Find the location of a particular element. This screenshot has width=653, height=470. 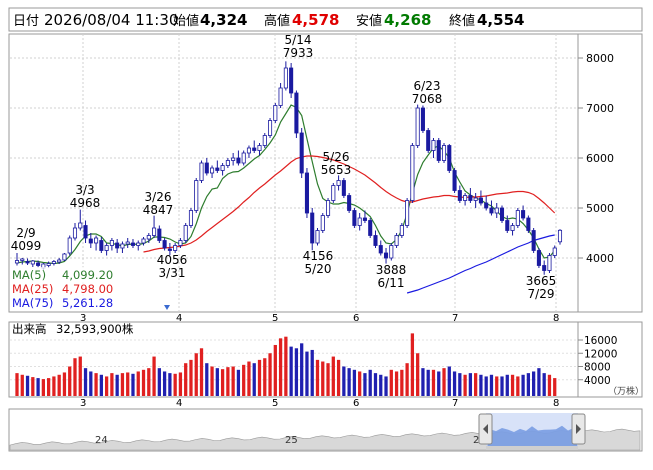

ma25-label: MA(25) is located at coordinates (32, 289).